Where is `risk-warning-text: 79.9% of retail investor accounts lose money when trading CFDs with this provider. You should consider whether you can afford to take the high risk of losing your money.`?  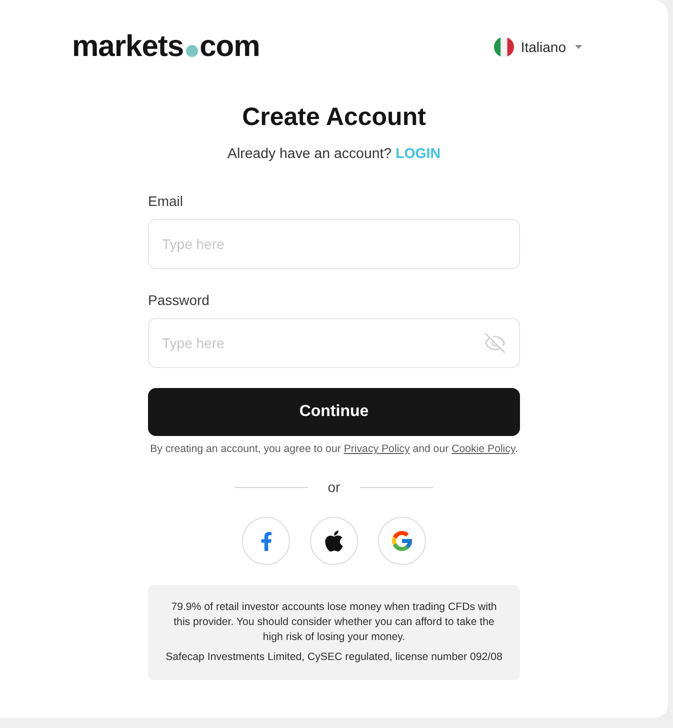 risk-warning-text: 79.9% of retail investor accounts lose money when trading CFDs with this provider. You should consider whether you can afford to take the high risk of losing your money. is located at coordinates (334, 622).